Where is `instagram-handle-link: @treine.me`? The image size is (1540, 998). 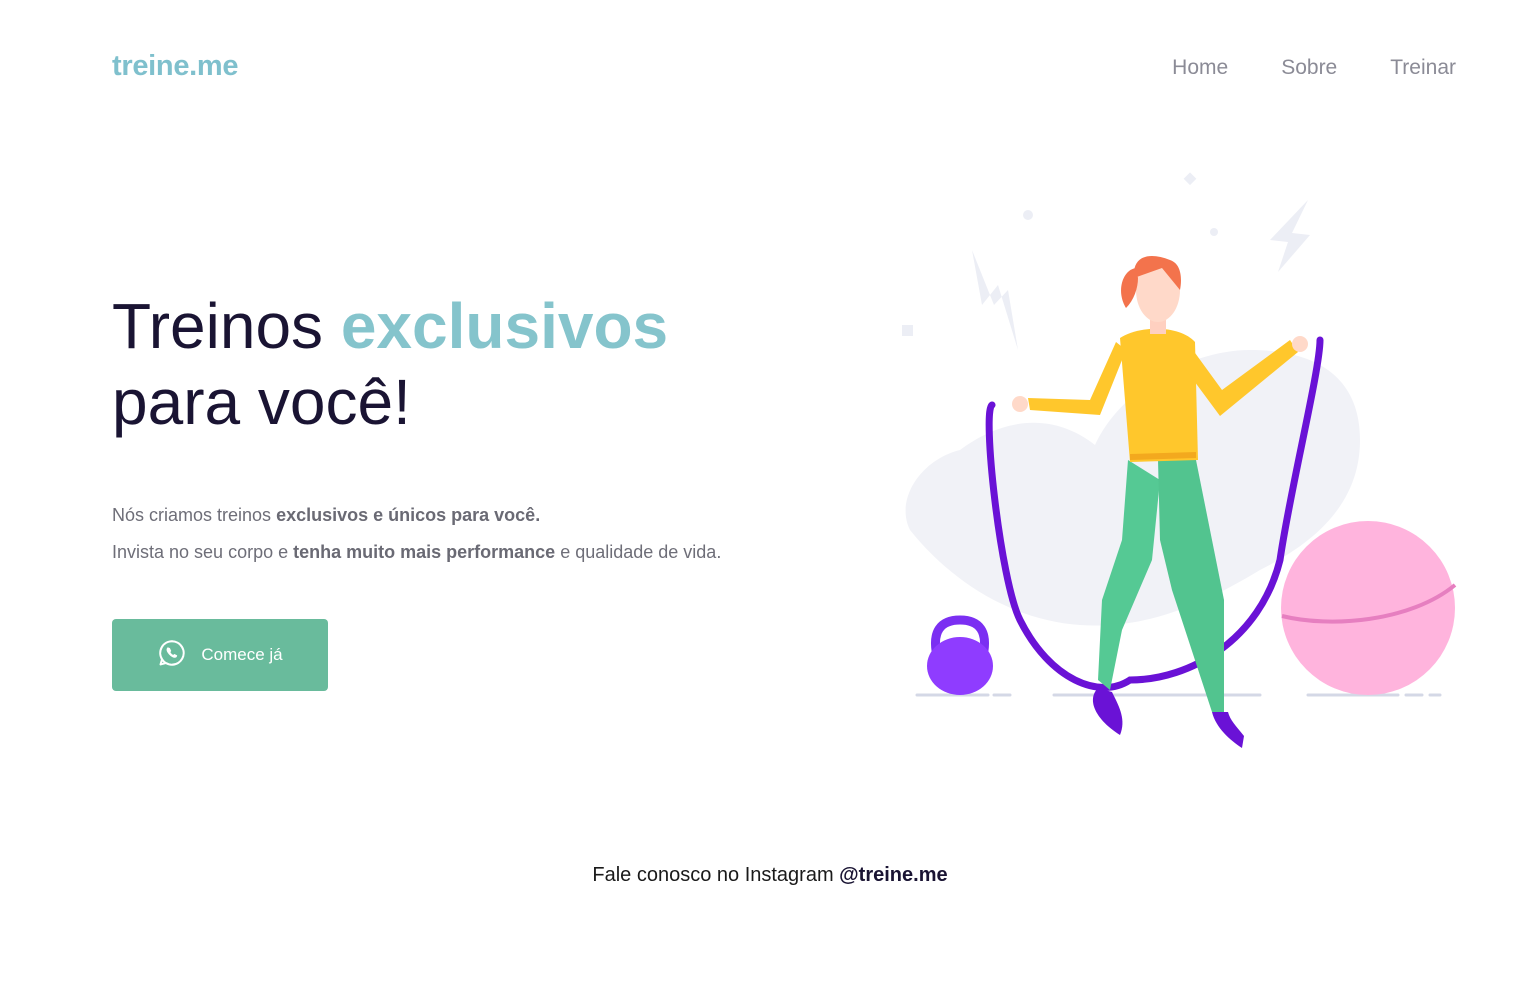
instagram-handle-link: @treine.me is located at coordinates (893, 875).